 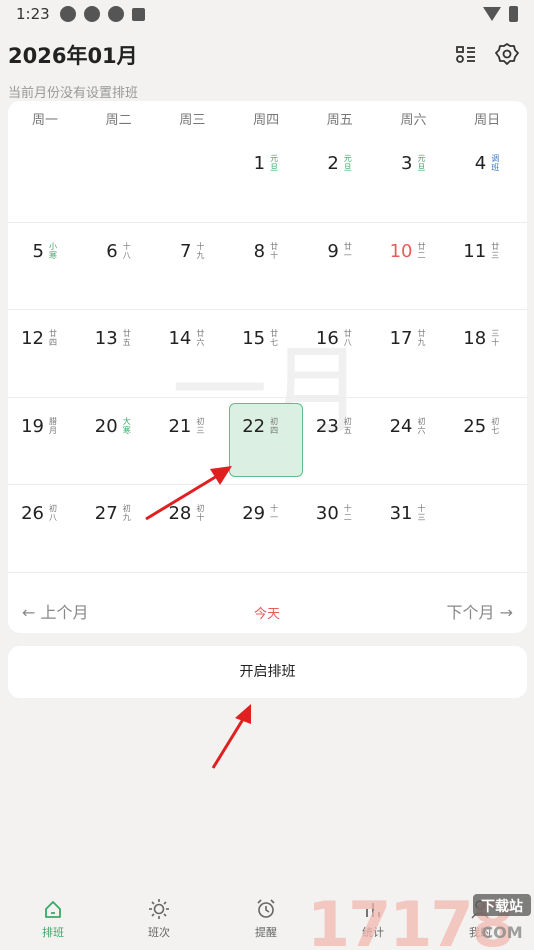 I want to click on alarm-clock-icon, so click(x=266, y=908).